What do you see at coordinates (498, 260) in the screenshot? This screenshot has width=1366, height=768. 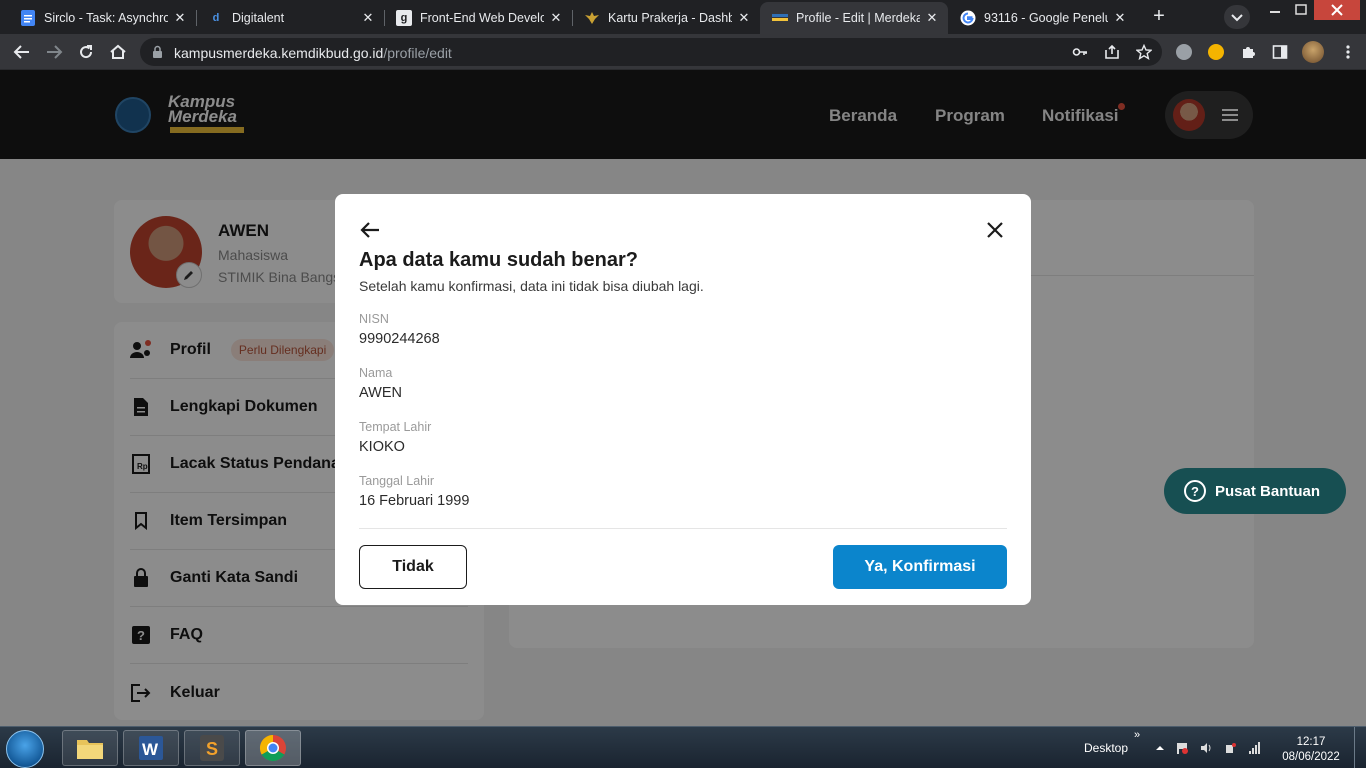 I see `modal-title: Apa data kamu sudah benar?` at bounding box center [498, 260].